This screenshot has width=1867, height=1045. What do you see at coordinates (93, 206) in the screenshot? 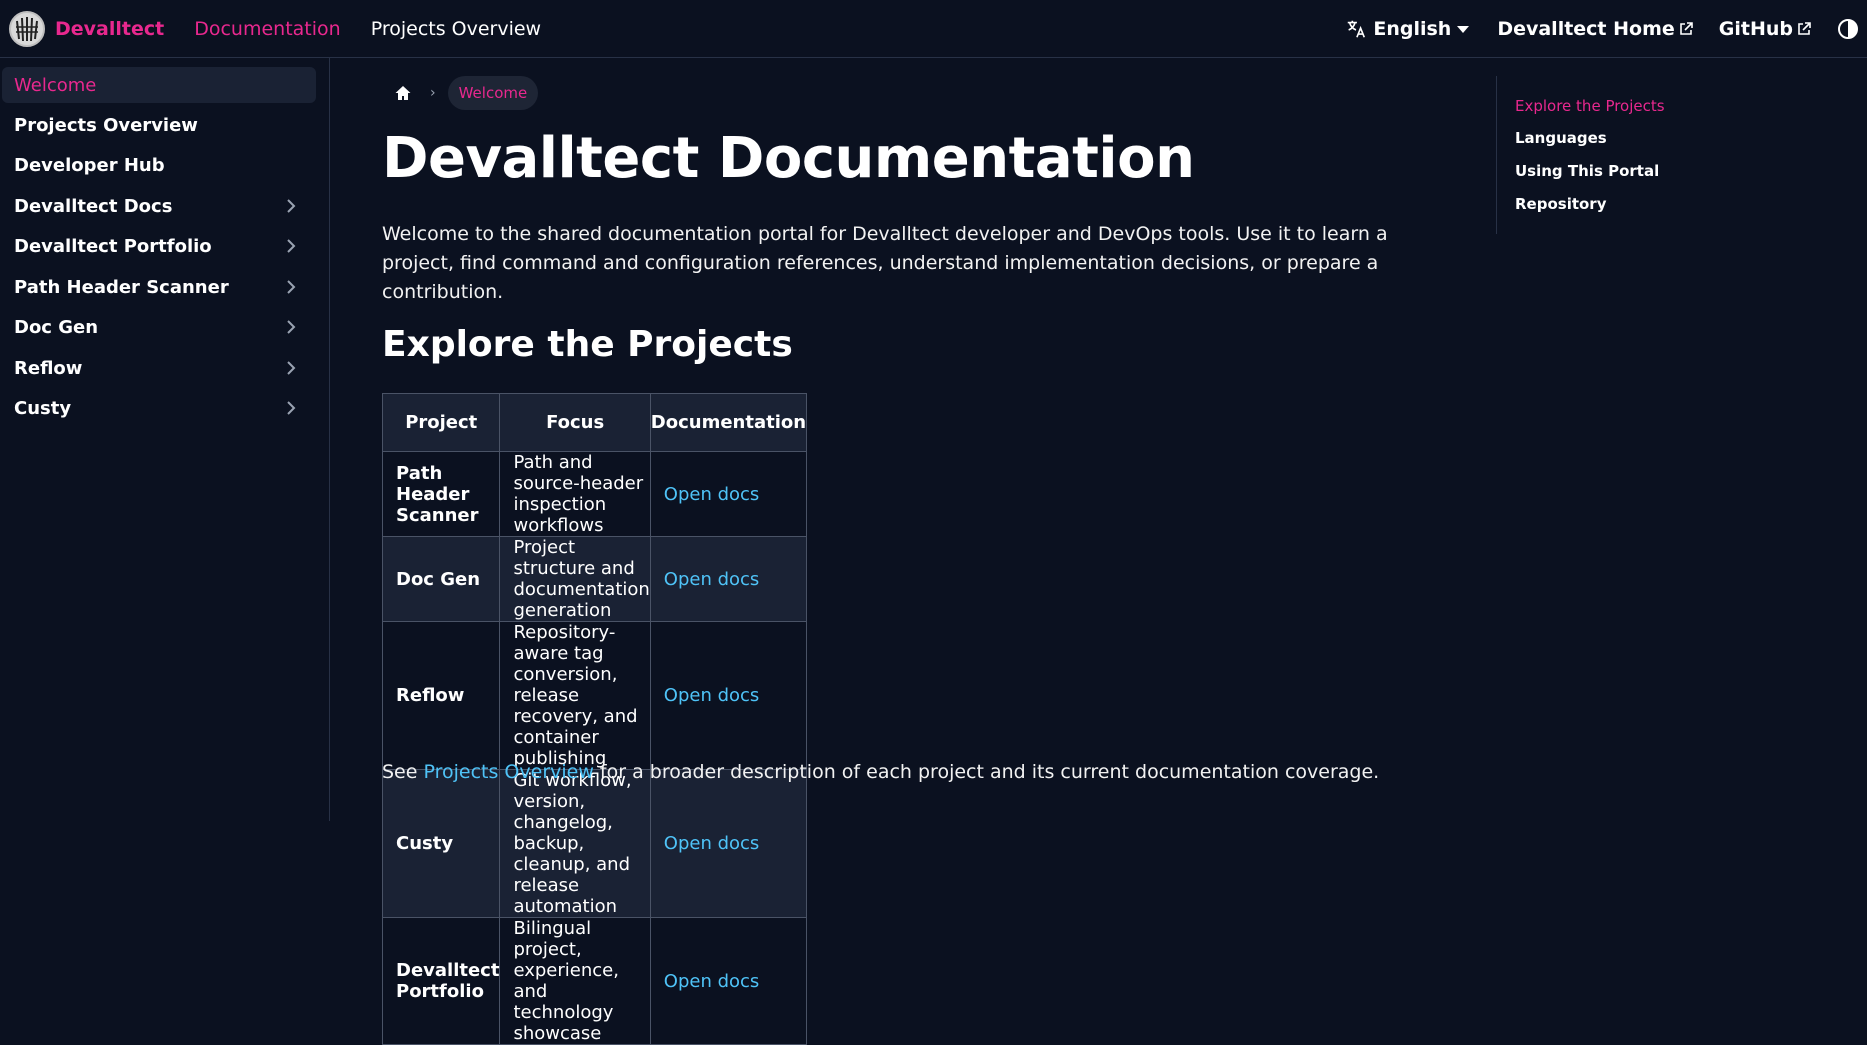
I see `sidebar-item-label: Devalltect Docs` at bounding box center [93, 206].